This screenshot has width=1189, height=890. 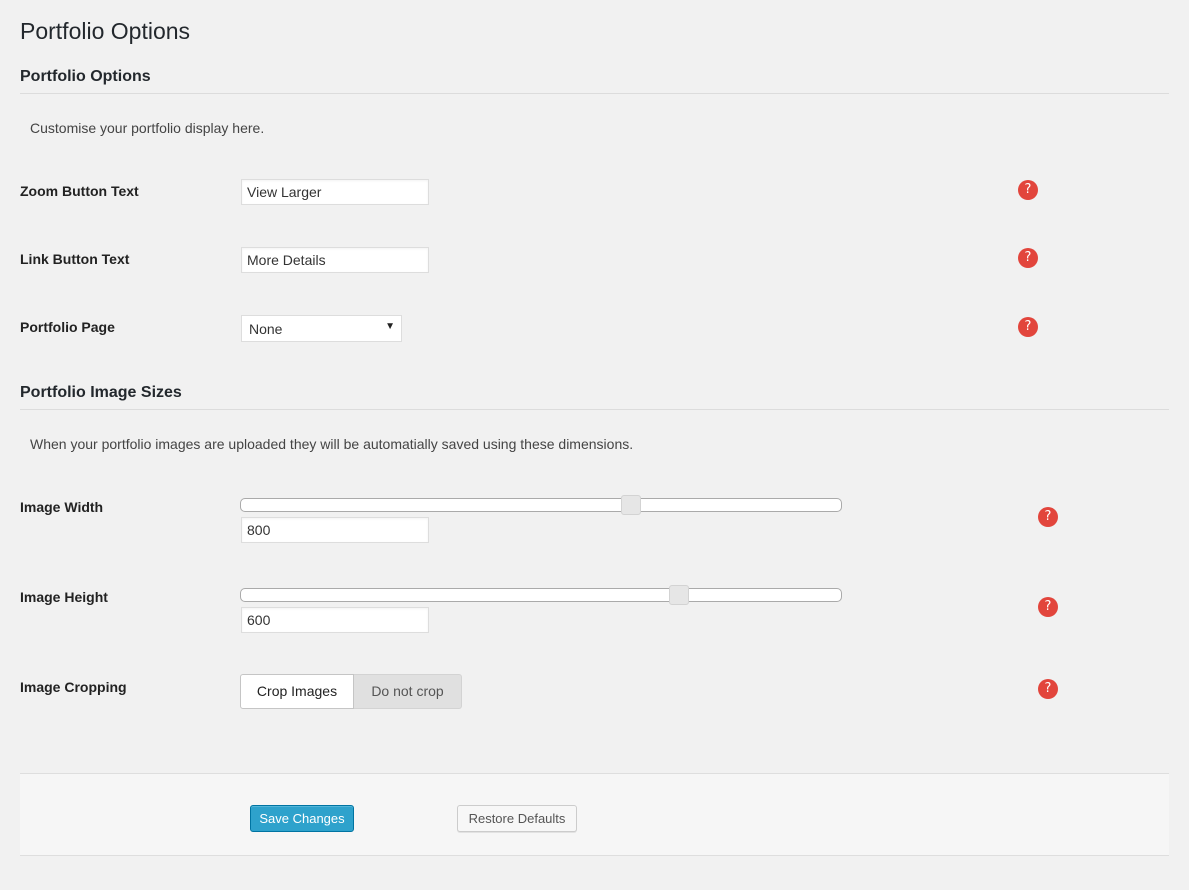 I want to click on form-footer: Save Changes Restore Defaults, so click(x=594, y=814).